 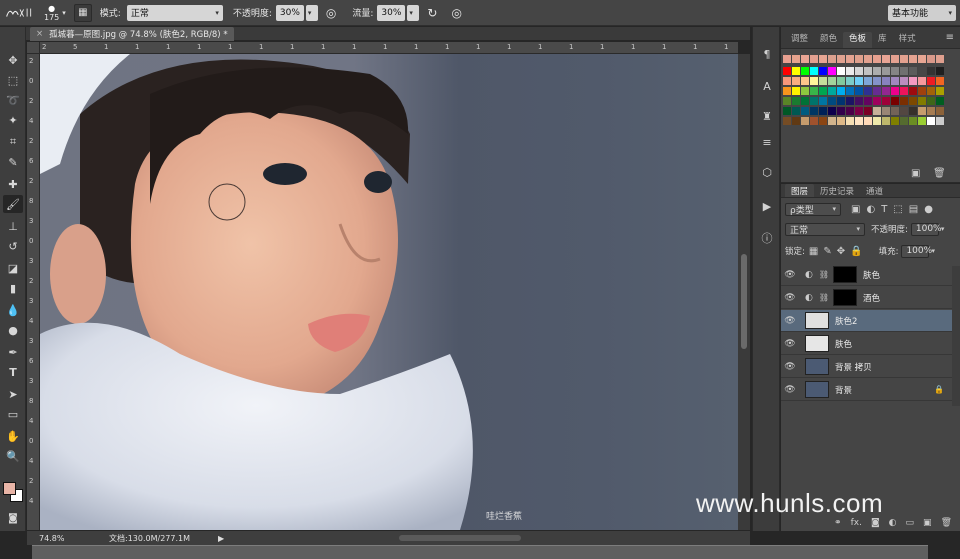 I want to click on pressure-opacity-icon: ◎, so click(x=331, y=13).